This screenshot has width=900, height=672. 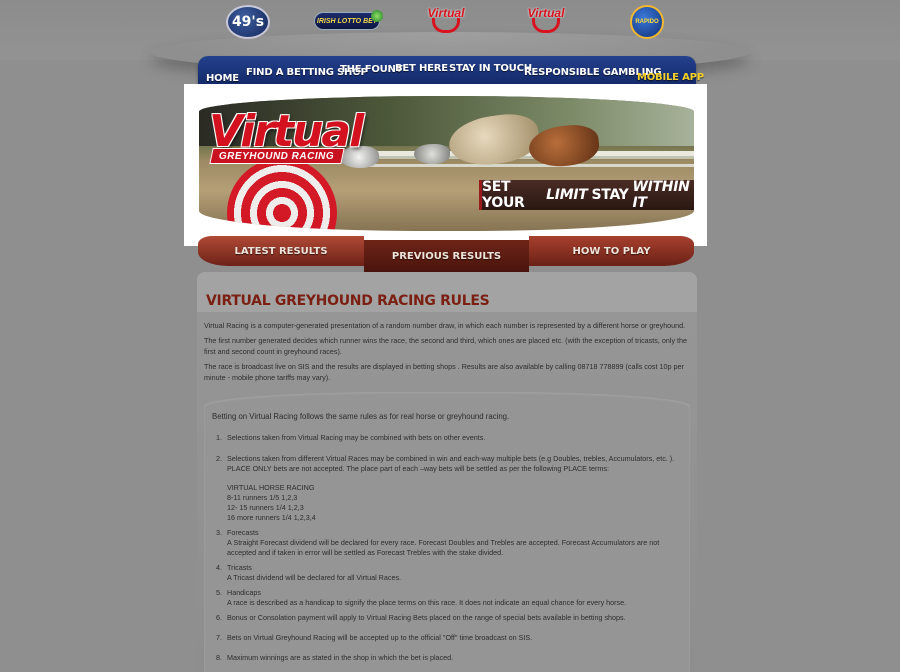 I want to click on lotto-49s-logo-text: 49's, so click(x=248, y=22).